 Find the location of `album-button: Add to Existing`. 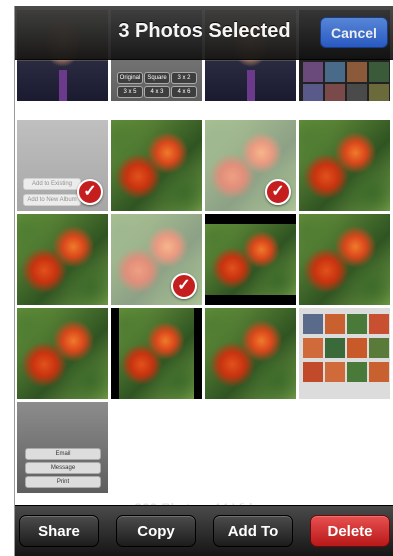

album-button: Add to Existing is located at coordinates (52, 184).